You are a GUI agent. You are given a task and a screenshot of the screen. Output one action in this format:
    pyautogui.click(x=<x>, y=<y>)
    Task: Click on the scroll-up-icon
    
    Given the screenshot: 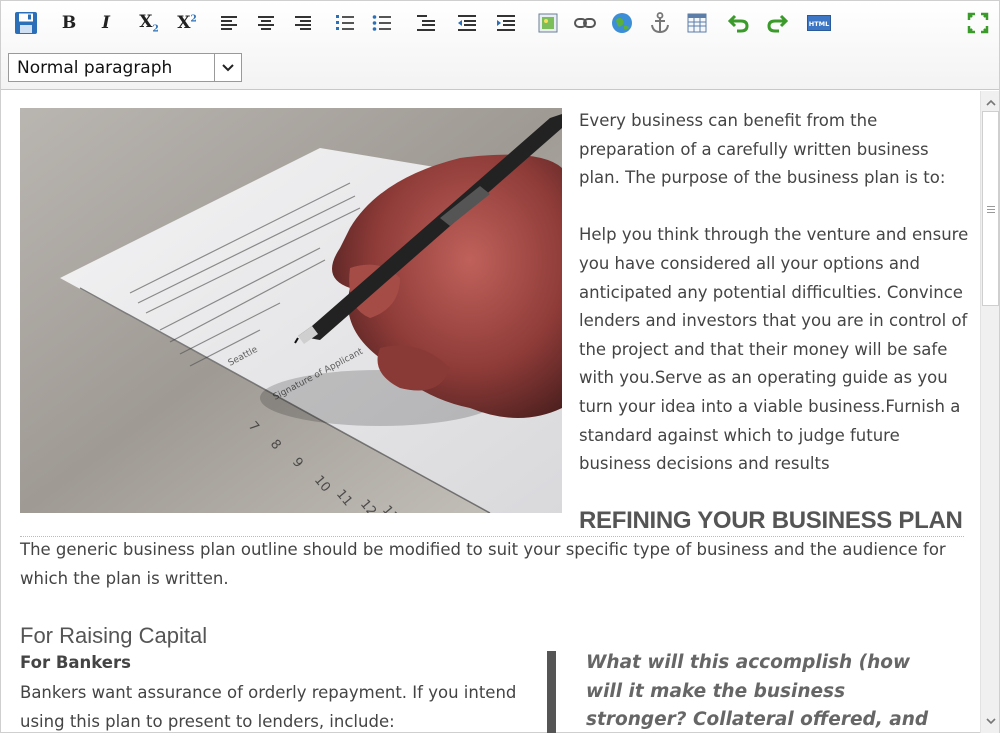 What is the action you would take?
    pyautogui.click(x=990, y=102)
    